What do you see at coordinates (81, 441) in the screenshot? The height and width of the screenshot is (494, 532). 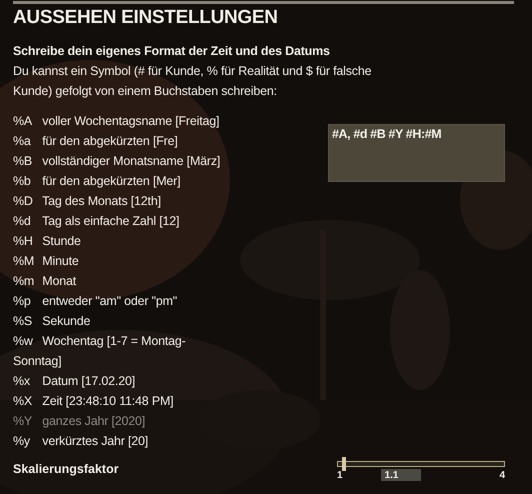 I see `format-code-entry: %y verkürztes Jahr [20]` at bounding box center [81, 441].